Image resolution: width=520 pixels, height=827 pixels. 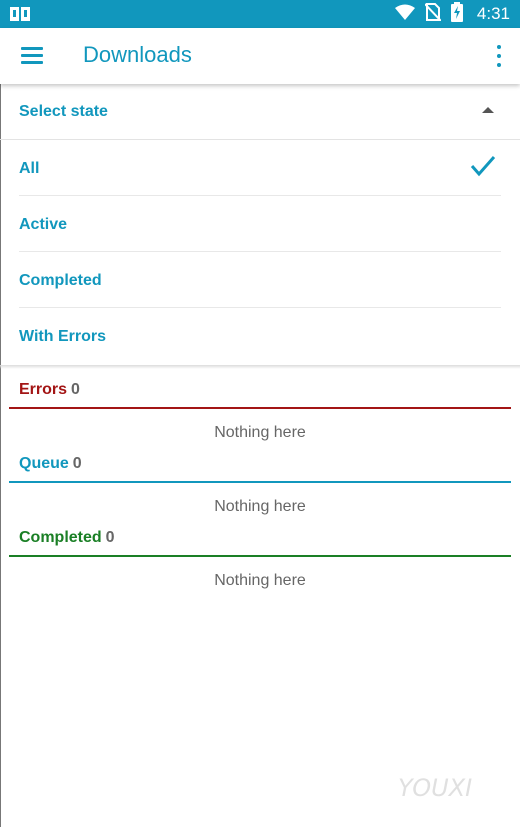 What do you see at coordinates (435, 788) in the screenshot?
I see `svg-text: YOUXI` at bounding box center [435, 788].